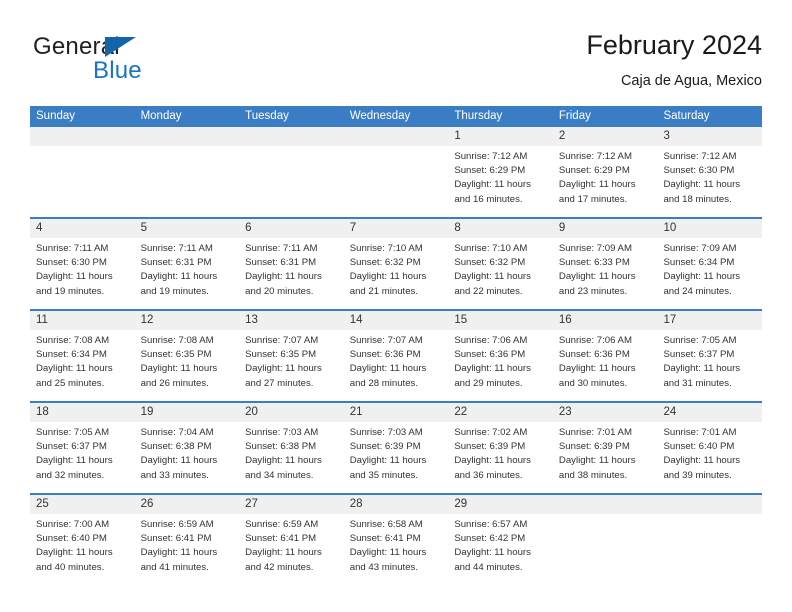 The image size is (792, 612). I want to click on day-number: 9, so click(605, 228).